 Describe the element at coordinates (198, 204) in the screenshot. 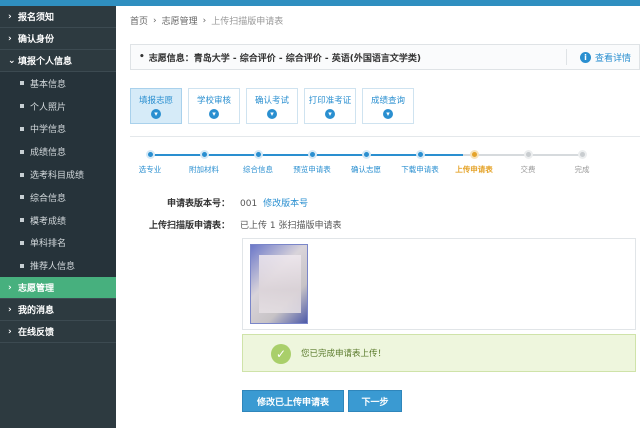

I see `version-label: 申请表版本号：` at that location.